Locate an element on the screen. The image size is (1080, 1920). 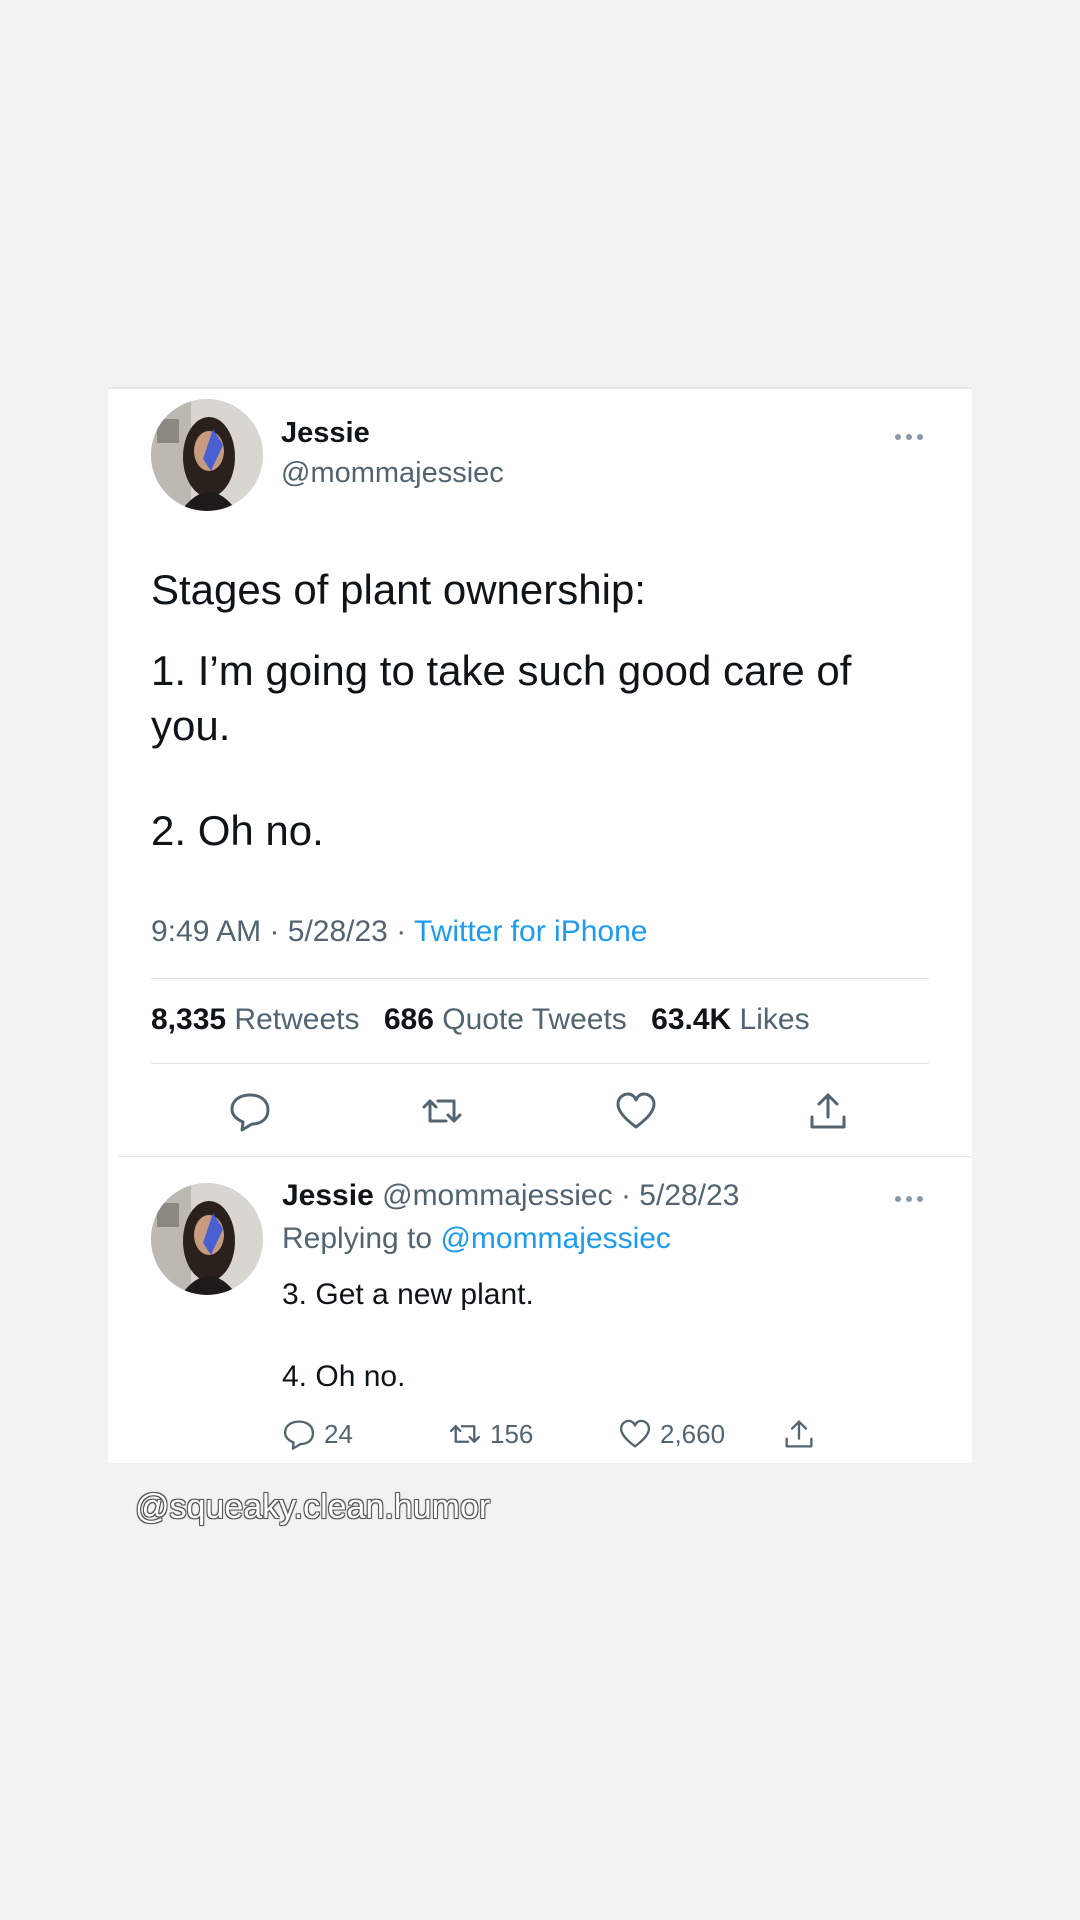
reply-like-action: 2,660 is located at coordinates (671, 1434).